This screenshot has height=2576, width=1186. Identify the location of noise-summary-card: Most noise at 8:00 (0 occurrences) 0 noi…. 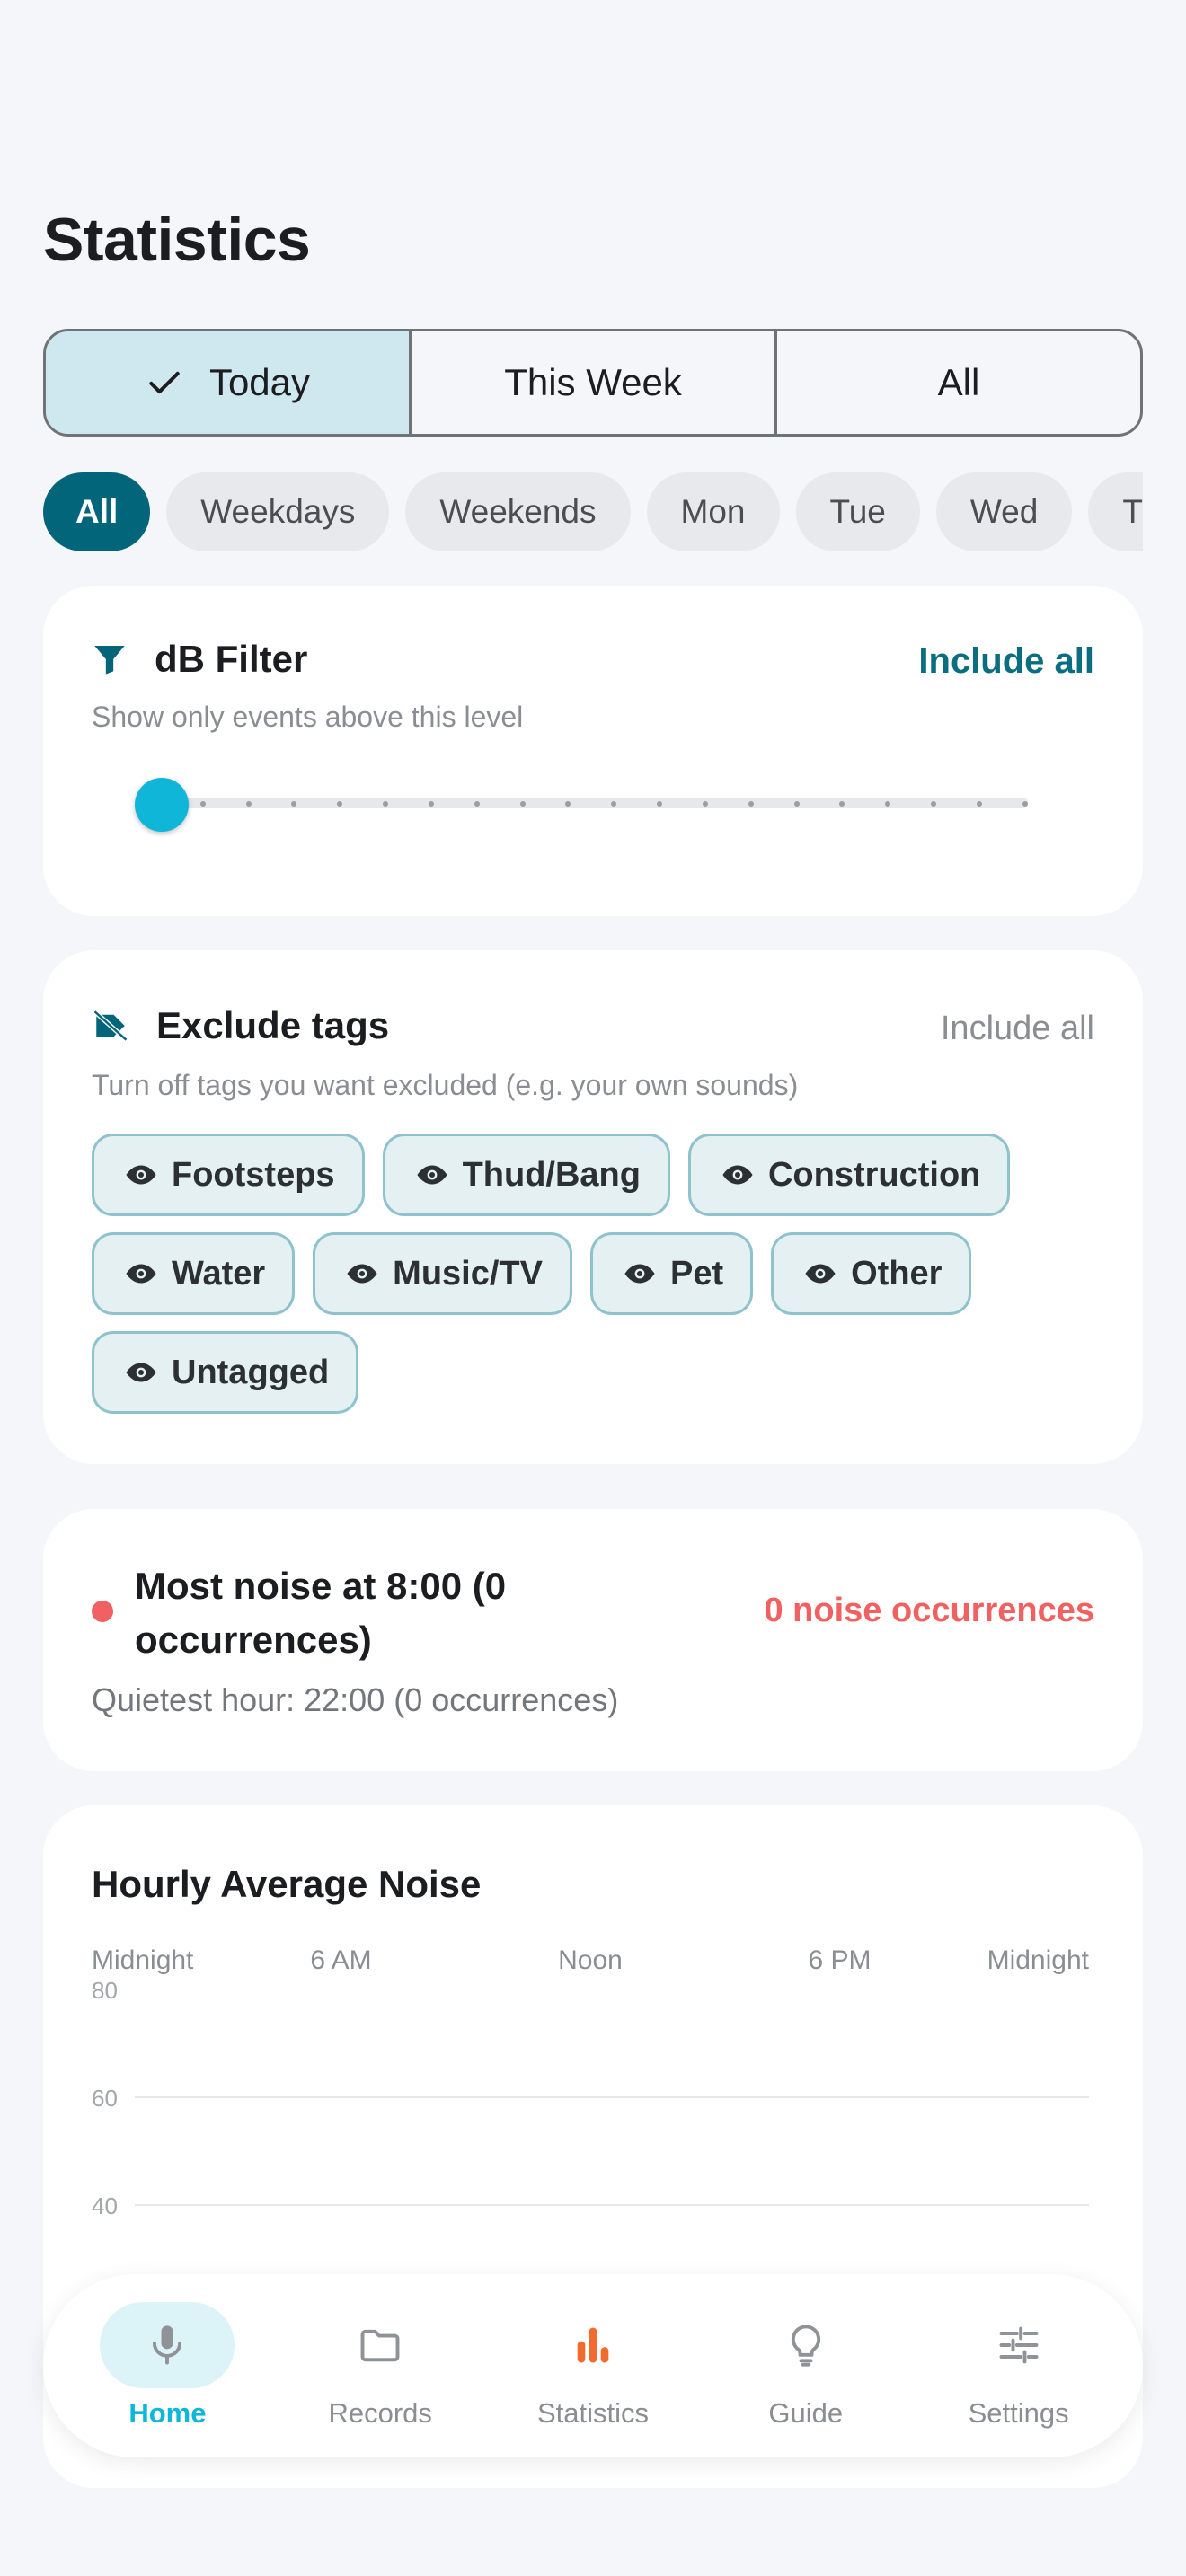
(593, 1640).